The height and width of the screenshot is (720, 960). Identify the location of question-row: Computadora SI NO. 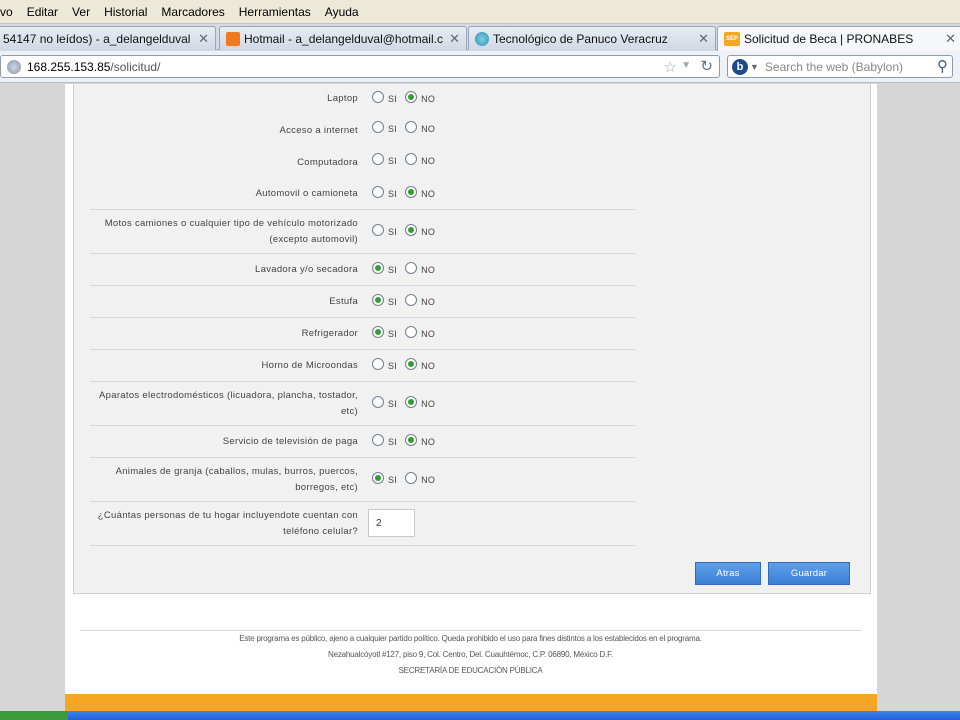
(362, 162).